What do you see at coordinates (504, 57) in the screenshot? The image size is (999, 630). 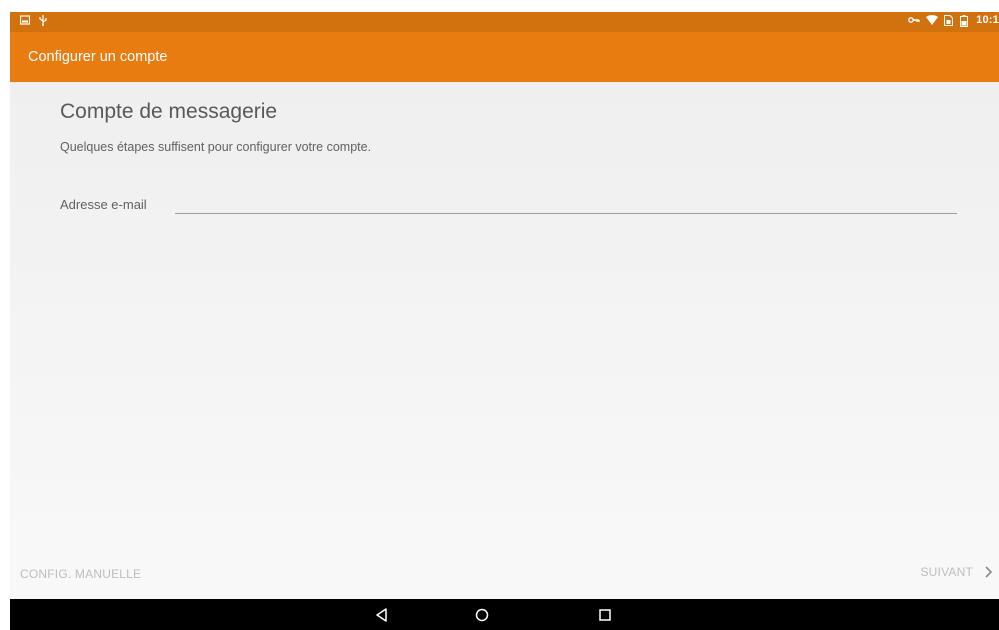 I see `app-bar: Configurer un compte` at bounding box center [504, 57].